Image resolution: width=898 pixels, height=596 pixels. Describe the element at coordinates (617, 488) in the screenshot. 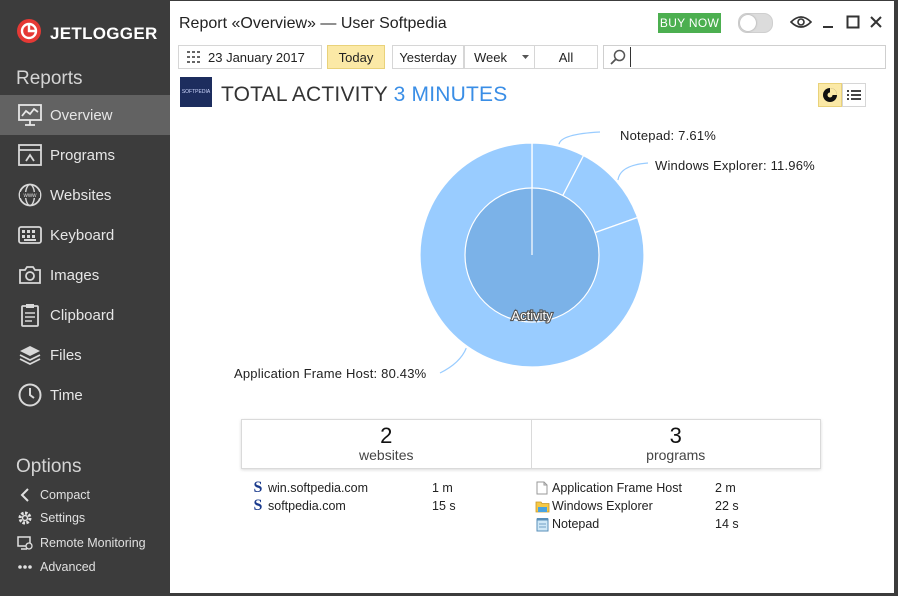

I see `program-name: Application Frame Host` at that location.